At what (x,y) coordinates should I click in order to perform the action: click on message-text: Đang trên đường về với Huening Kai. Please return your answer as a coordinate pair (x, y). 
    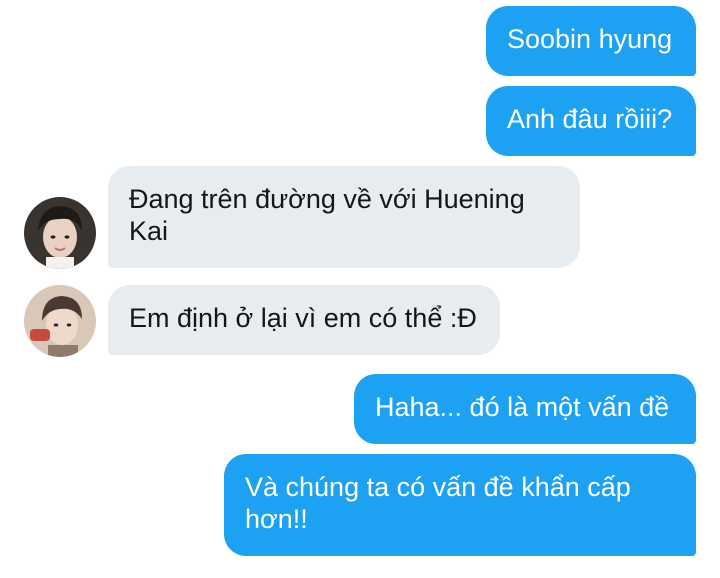
    Looking at the image, I should click on (327, 215).